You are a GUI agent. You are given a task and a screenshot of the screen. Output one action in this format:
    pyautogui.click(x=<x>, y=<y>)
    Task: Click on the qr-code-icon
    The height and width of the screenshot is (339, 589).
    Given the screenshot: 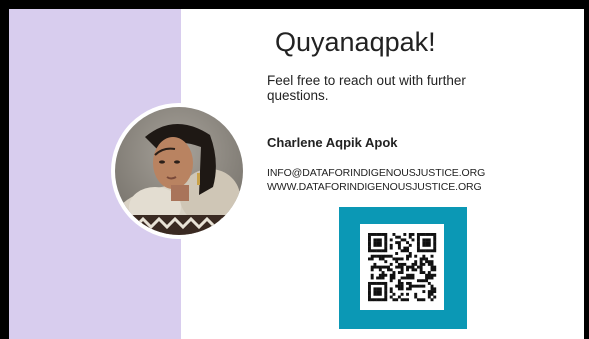 What is the action you would take?
    pyautogui.click(x=402, y=267)
    